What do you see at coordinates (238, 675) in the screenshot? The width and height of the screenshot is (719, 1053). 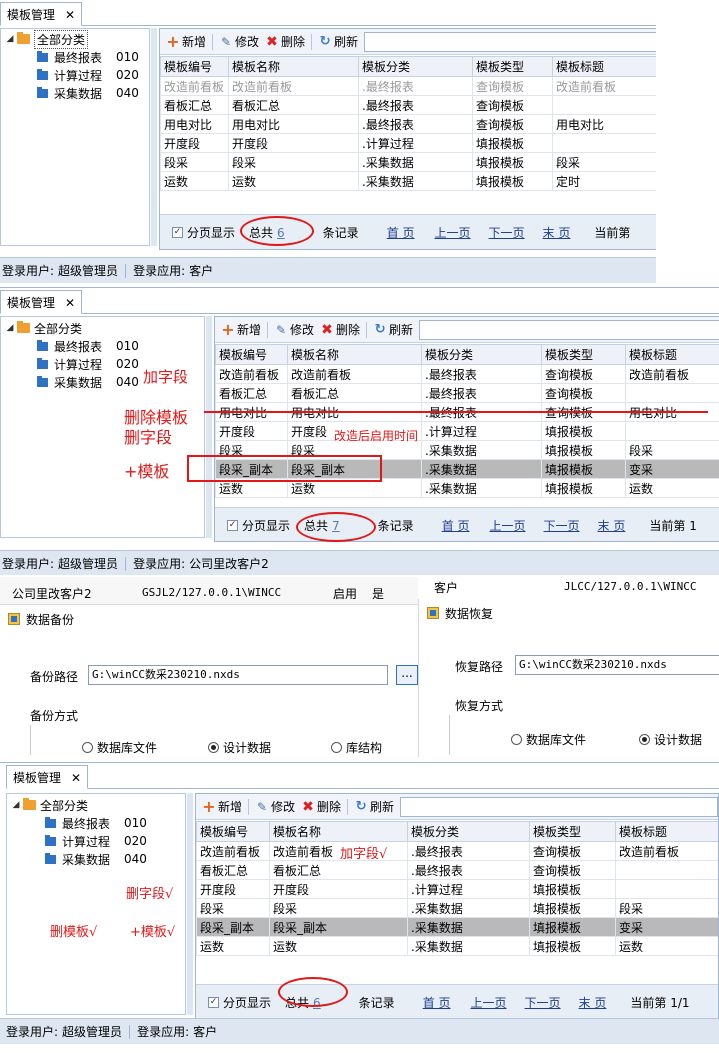 I see `backup-path-field: G:\winCC数采230210.nxds` at bounding box center [238, 675].